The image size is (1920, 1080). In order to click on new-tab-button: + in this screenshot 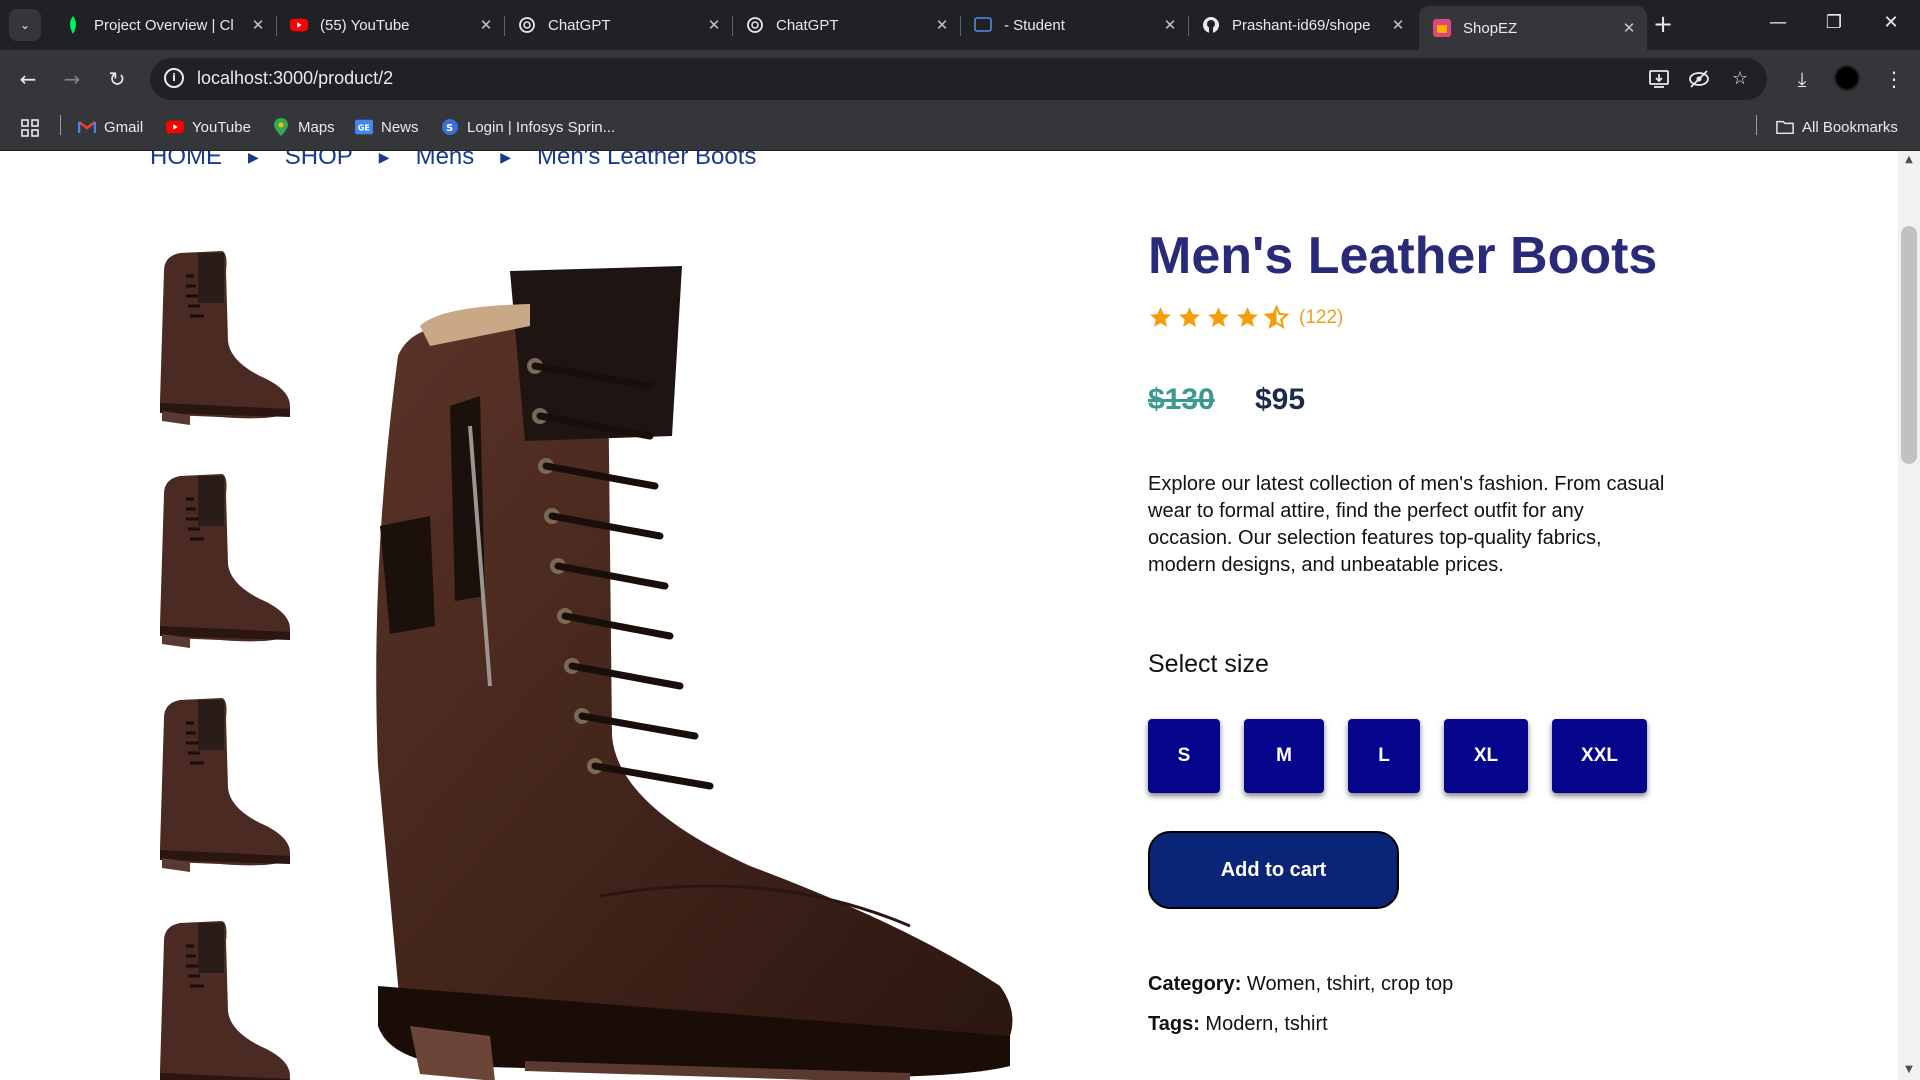, I will do `click(1663, 25)`.